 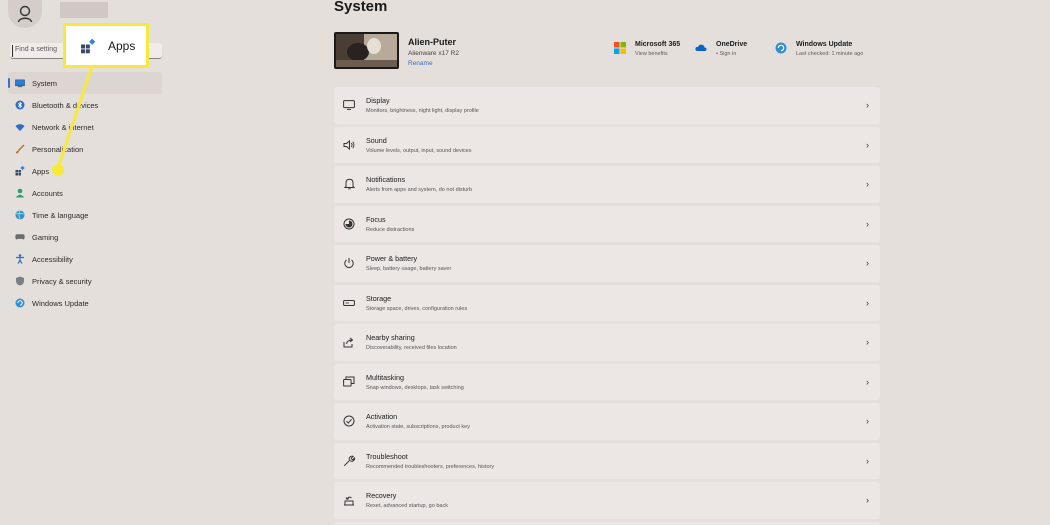 What do you see at coordinates (382, 417) in the screenshot?
I see `setting-title: Activation` at bounding box center [382, 417].